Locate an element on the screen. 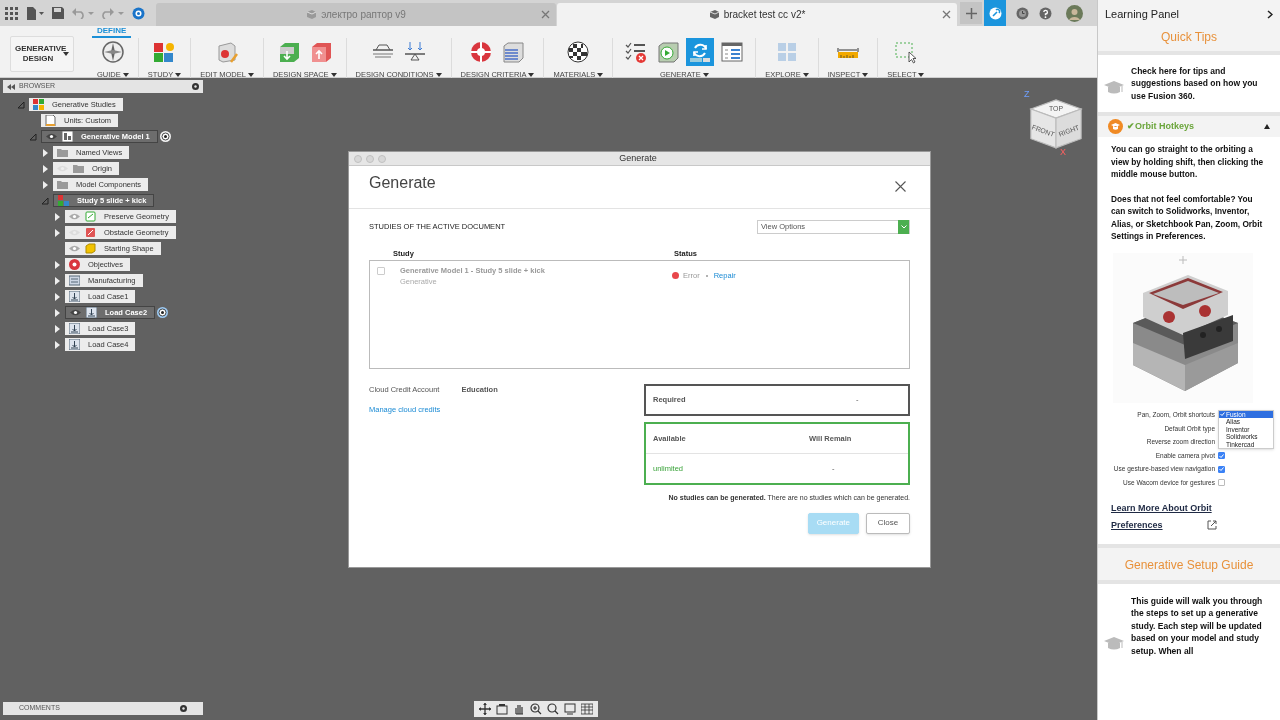  tab-title: электро раптор v9 is located at coordinates (363, 15).